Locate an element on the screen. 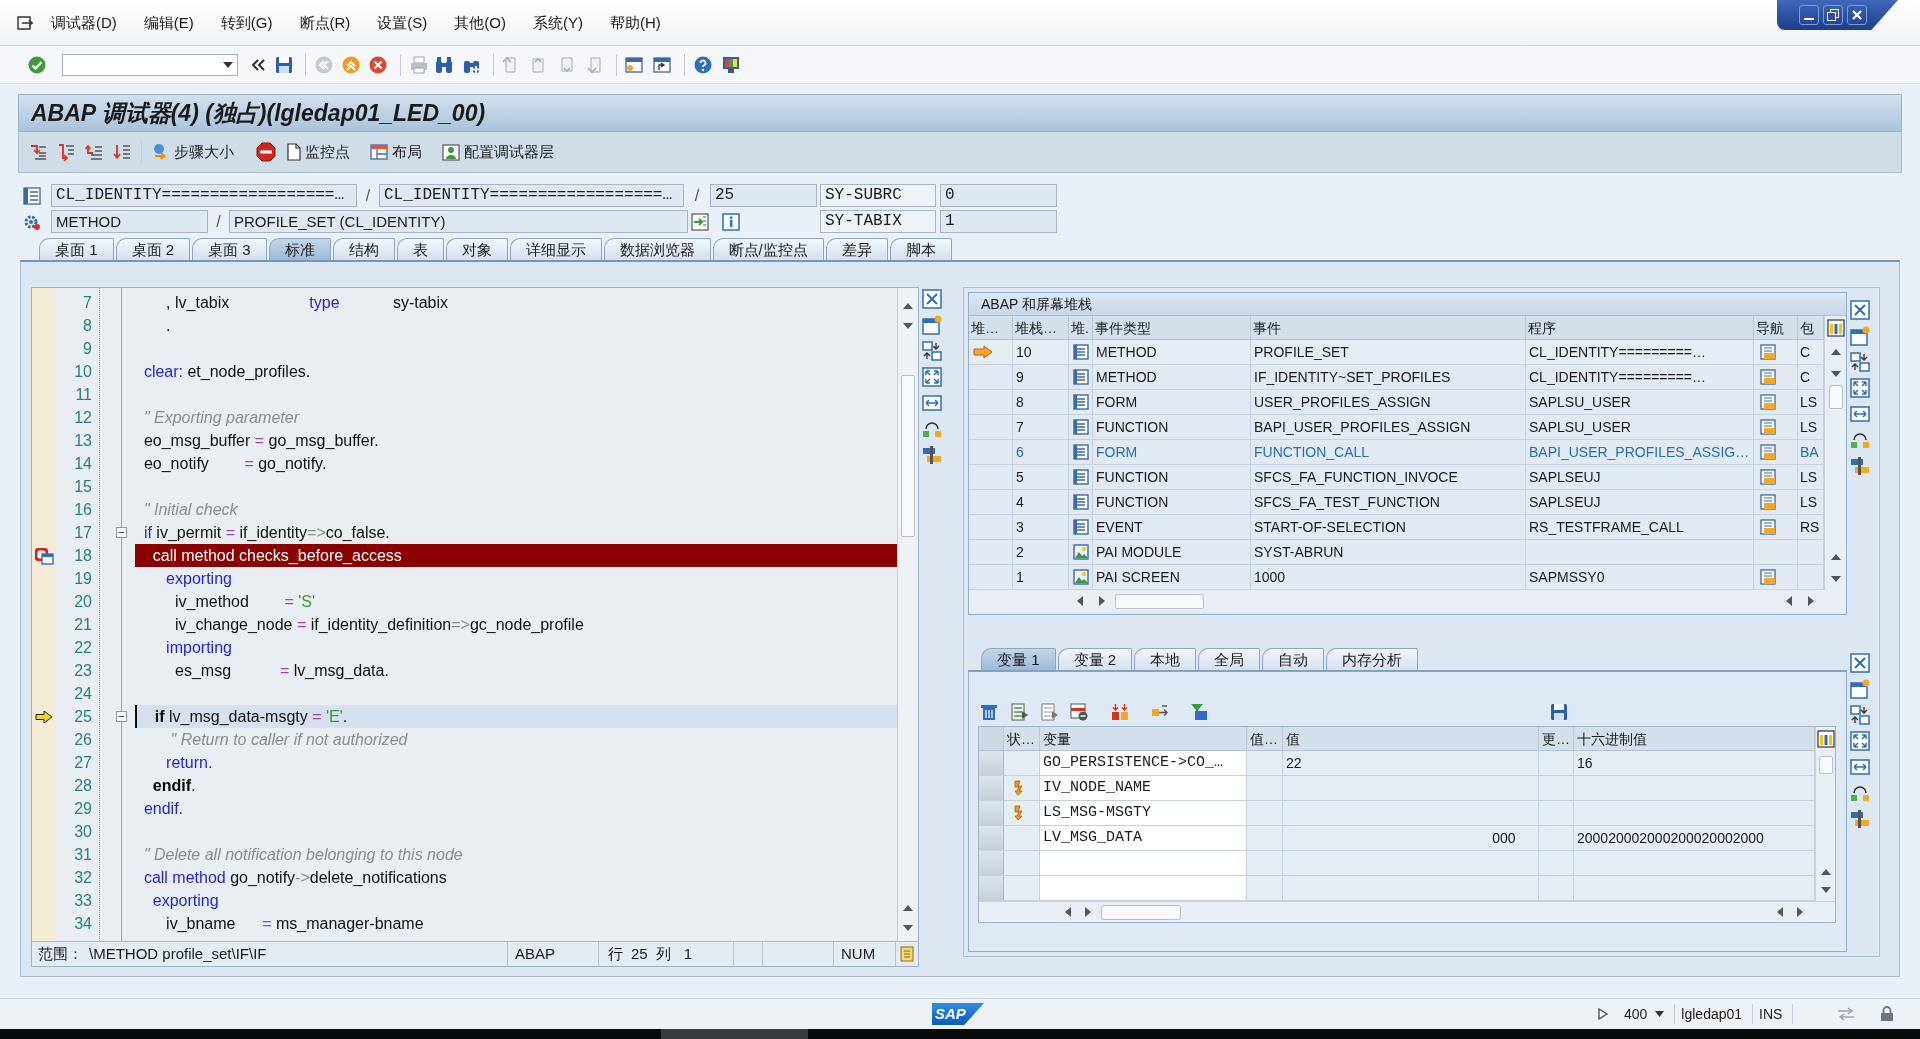 The width and height of the screenshot is (1920, 1039). stack-row: 6 FORM FUNCTION_CALL BAPI_USER_PROFILES_ASSIG… BA is located at coordinates (1396, 452).